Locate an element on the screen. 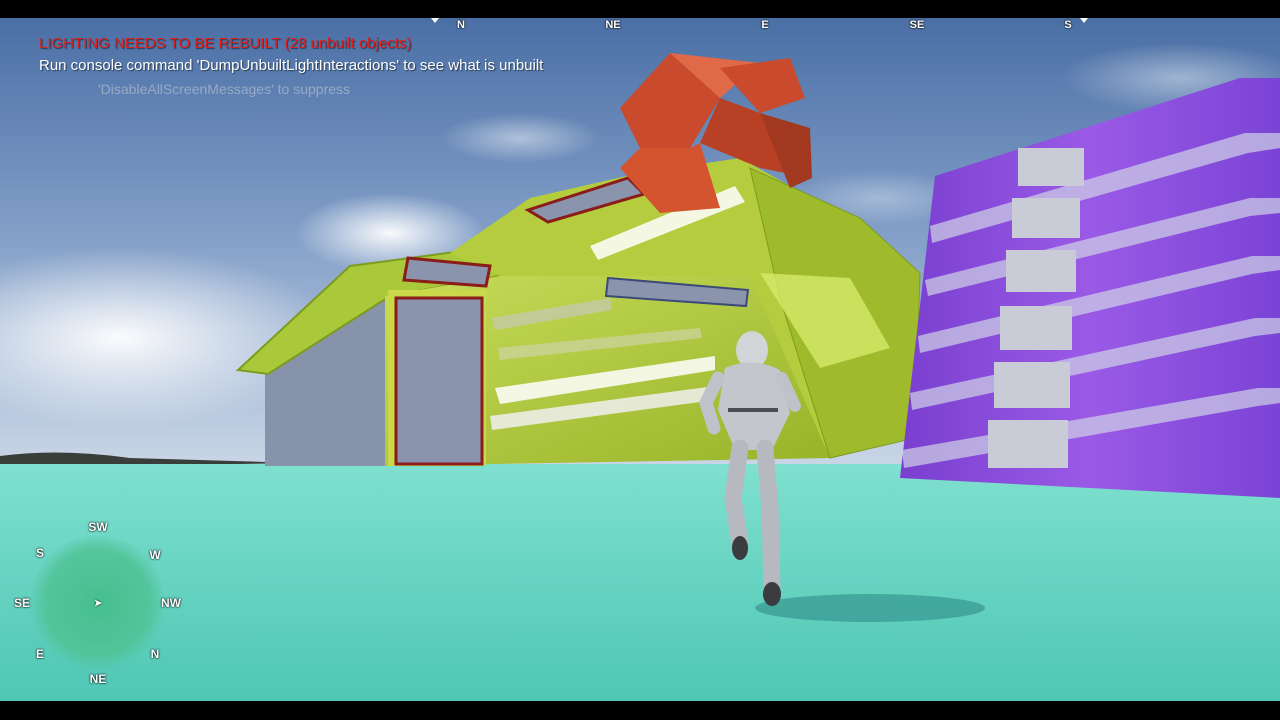  compass-left-marker-icon is located at coordinates (435, 20).